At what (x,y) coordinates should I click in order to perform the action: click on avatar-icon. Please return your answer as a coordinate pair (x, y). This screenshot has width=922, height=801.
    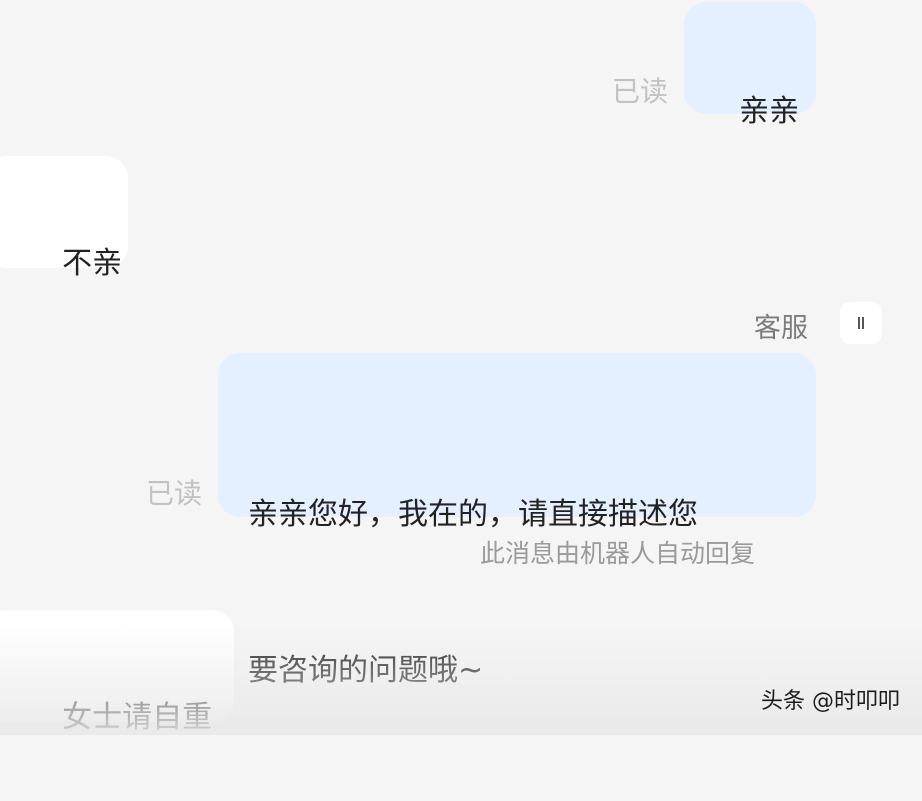
    Looking at the image, I should click on (861, 323).